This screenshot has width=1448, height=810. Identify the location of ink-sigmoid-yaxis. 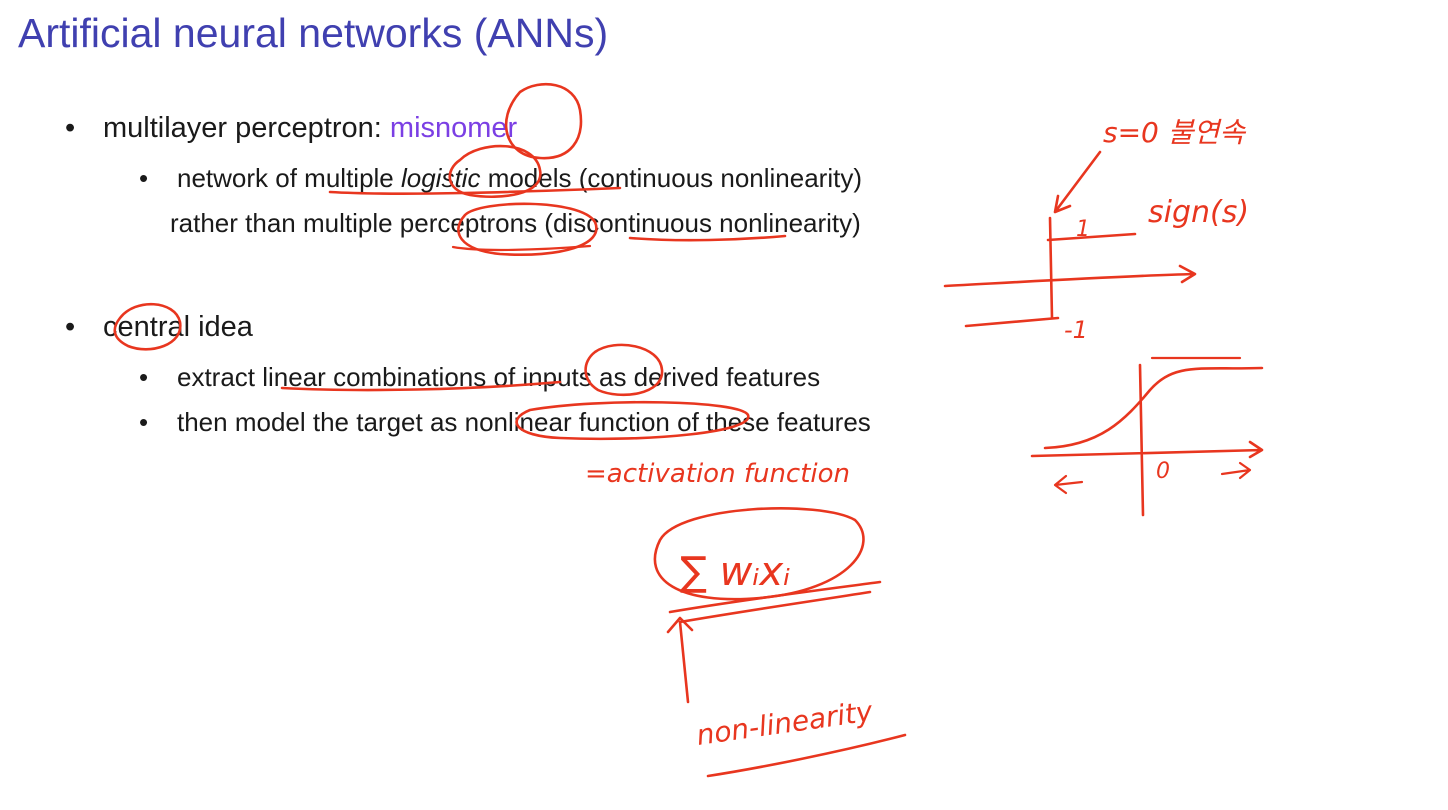
(1141, 440).